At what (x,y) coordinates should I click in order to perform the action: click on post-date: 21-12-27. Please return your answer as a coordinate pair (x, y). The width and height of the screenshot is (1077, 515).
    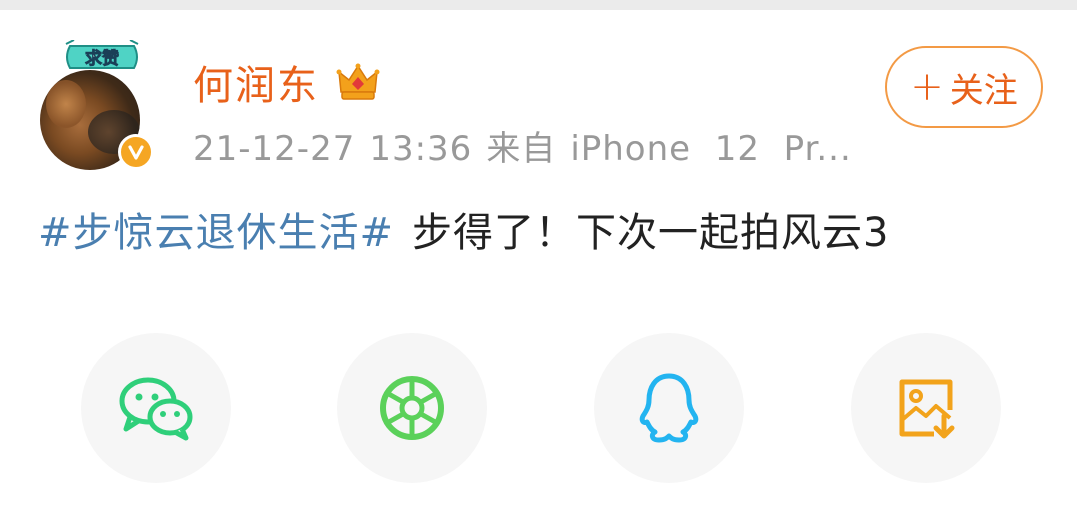
    Looking at the image, I should click on (274, 149).